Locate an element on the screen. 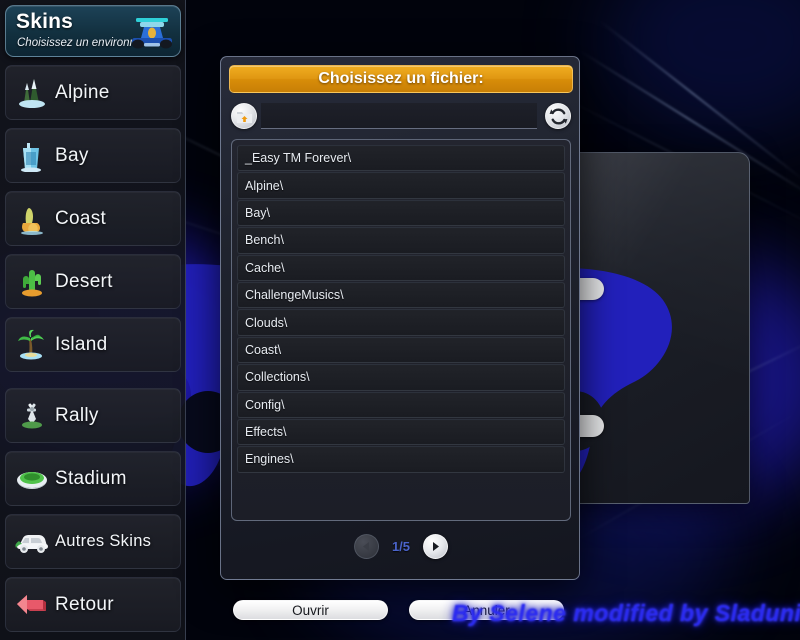  windmill-icon is located at coordinates (32, 416).